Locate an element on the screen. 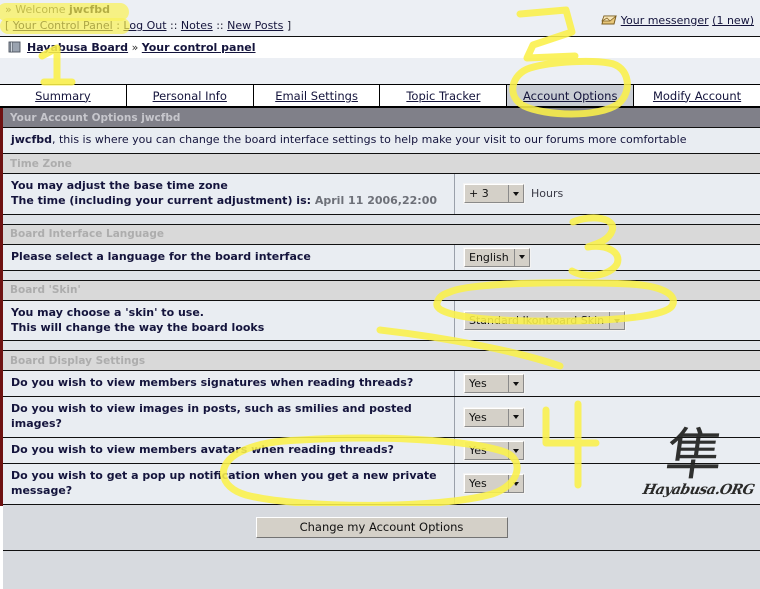 This screenshot has height=589, width=760. breadcrumb-current-link: Your control panel is located at coordinates (199, 47).